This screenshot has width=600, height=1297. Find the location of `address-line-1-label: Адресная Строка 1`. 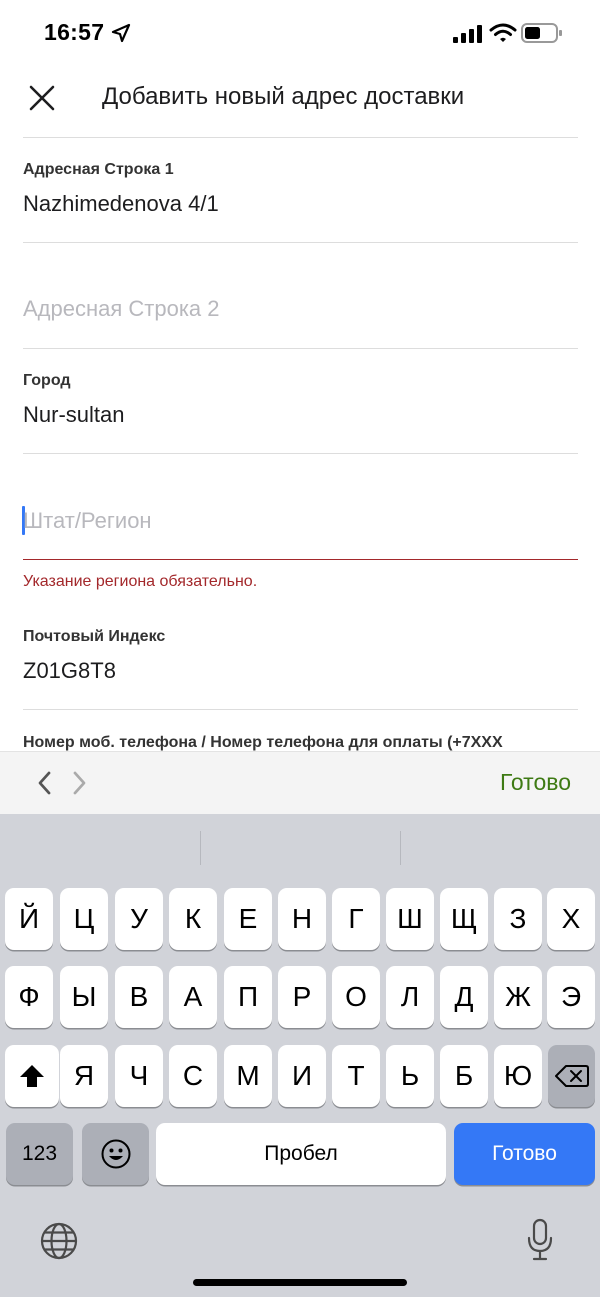

address-line-1-label: Адресная Строка 1 is located at coordinates (98, 169).